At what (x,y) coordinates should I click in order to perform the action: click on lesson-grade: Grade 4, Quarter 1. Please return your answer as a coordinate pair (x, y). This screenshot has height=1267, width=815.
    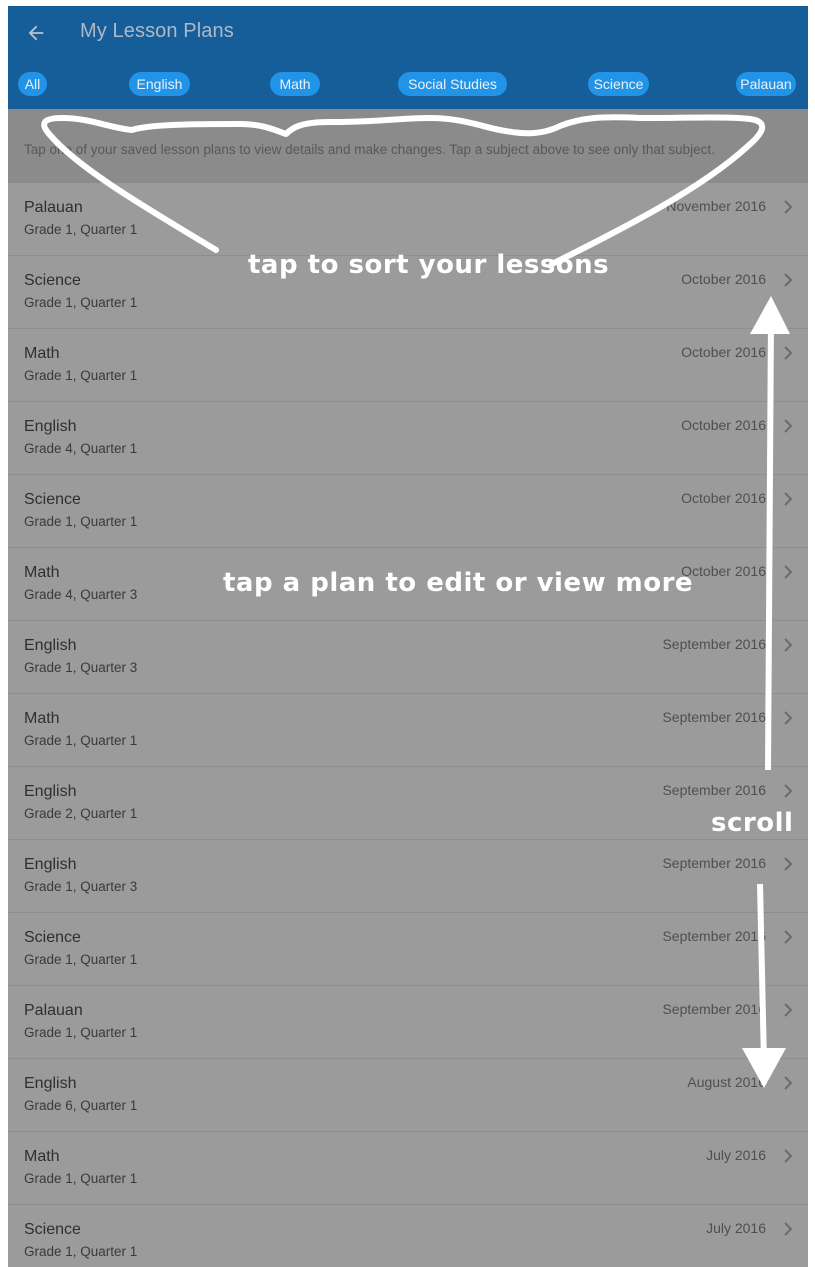
    Looking at the image, I should click on (81, 448).